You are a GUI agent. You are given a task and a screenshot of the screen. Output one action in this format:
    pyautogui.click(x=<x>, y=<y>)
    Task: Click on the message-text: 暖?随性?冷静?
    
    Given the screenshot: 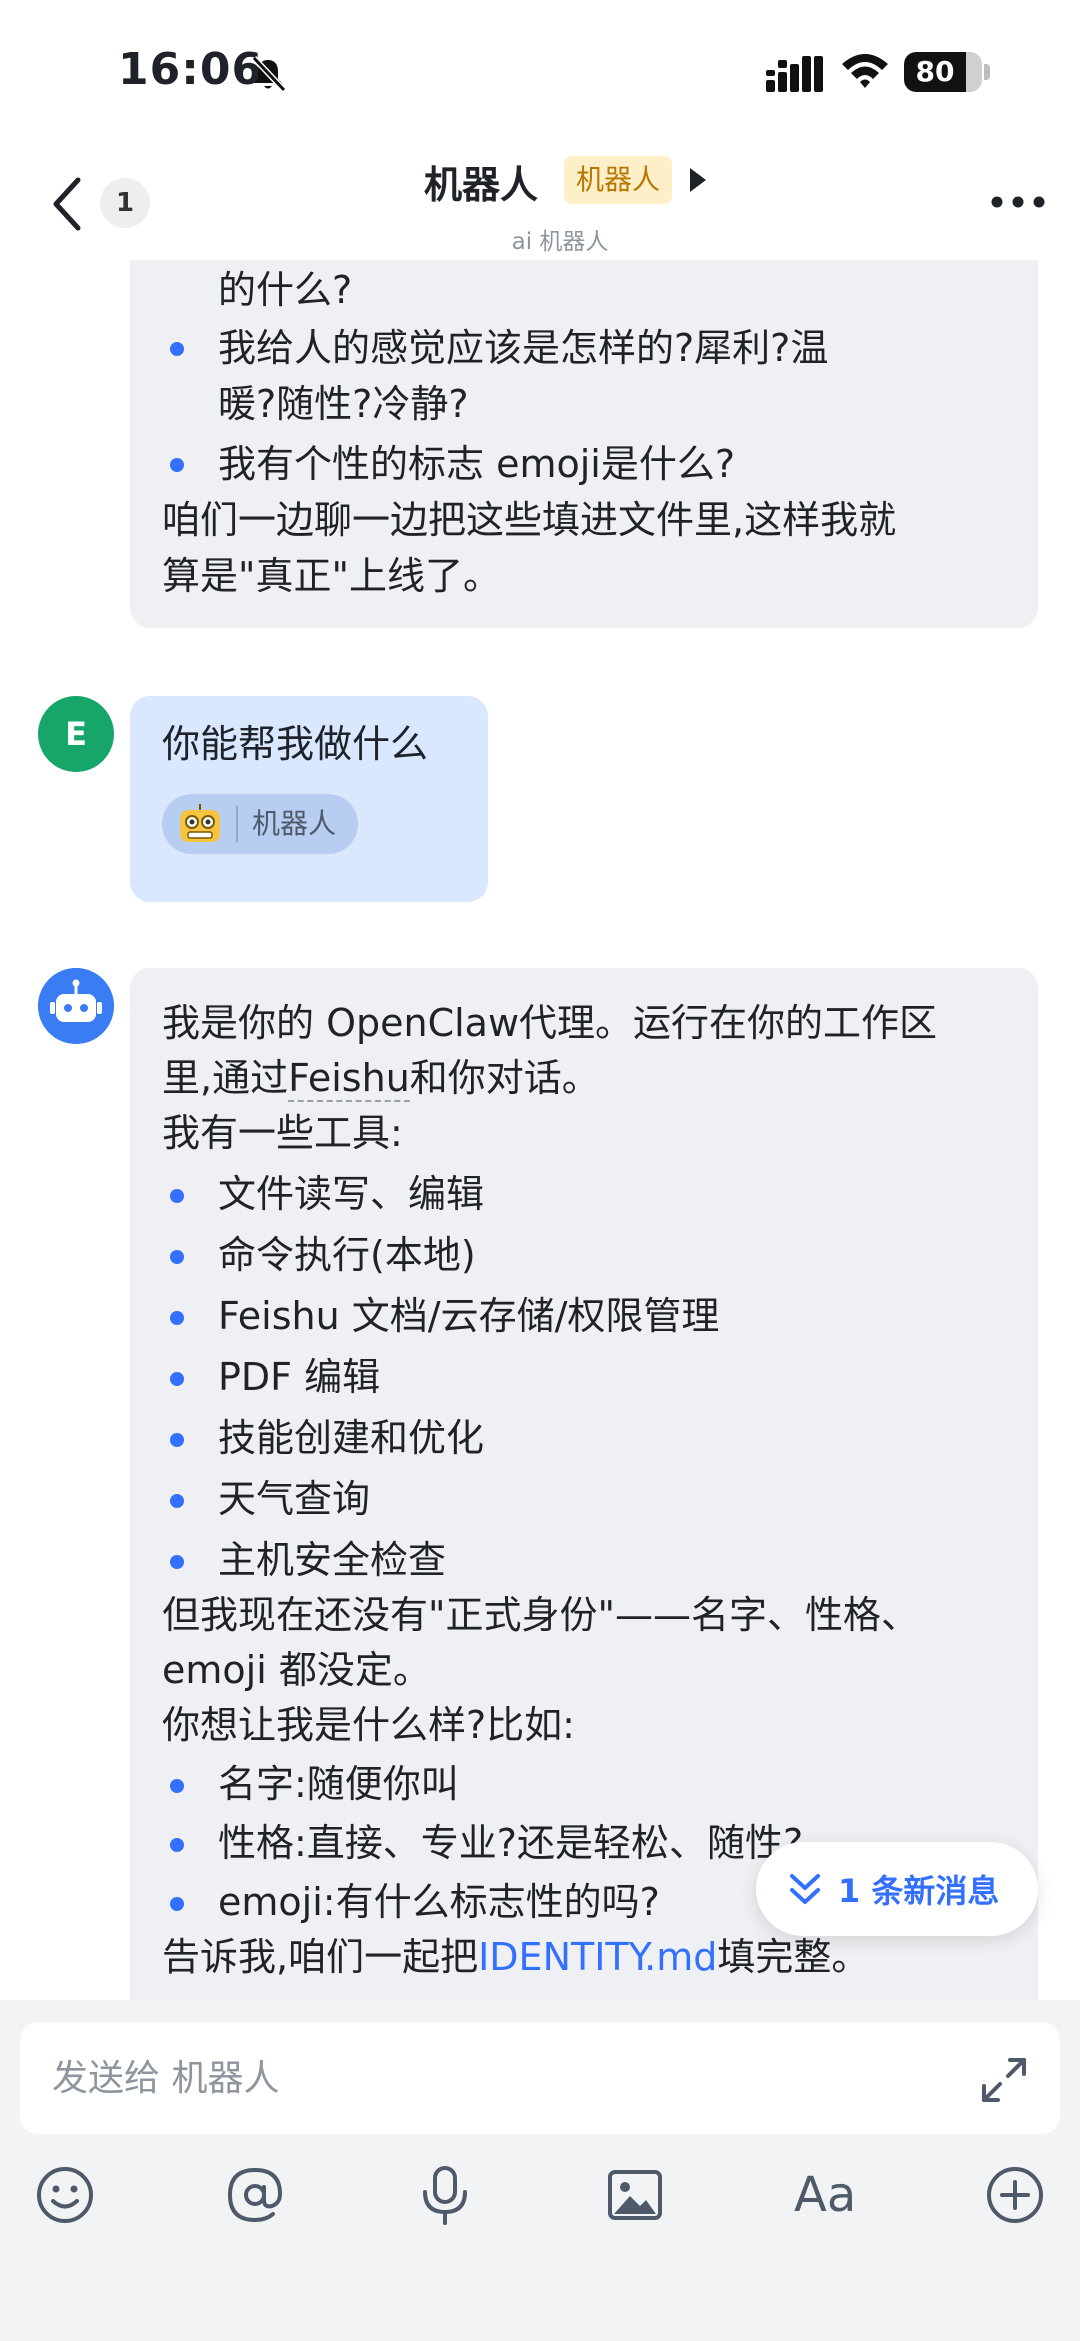 What is the action you would take?
    pyautogui.click(x=343, y=404)
    